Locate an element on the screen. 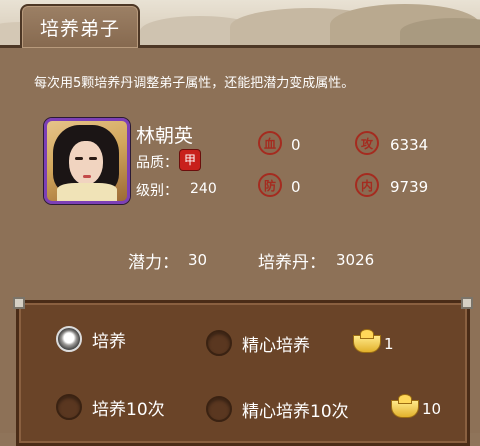 The height and width of the screenshot is (446, 480). pill-value: 3026 is located at coordinates (355, 260).